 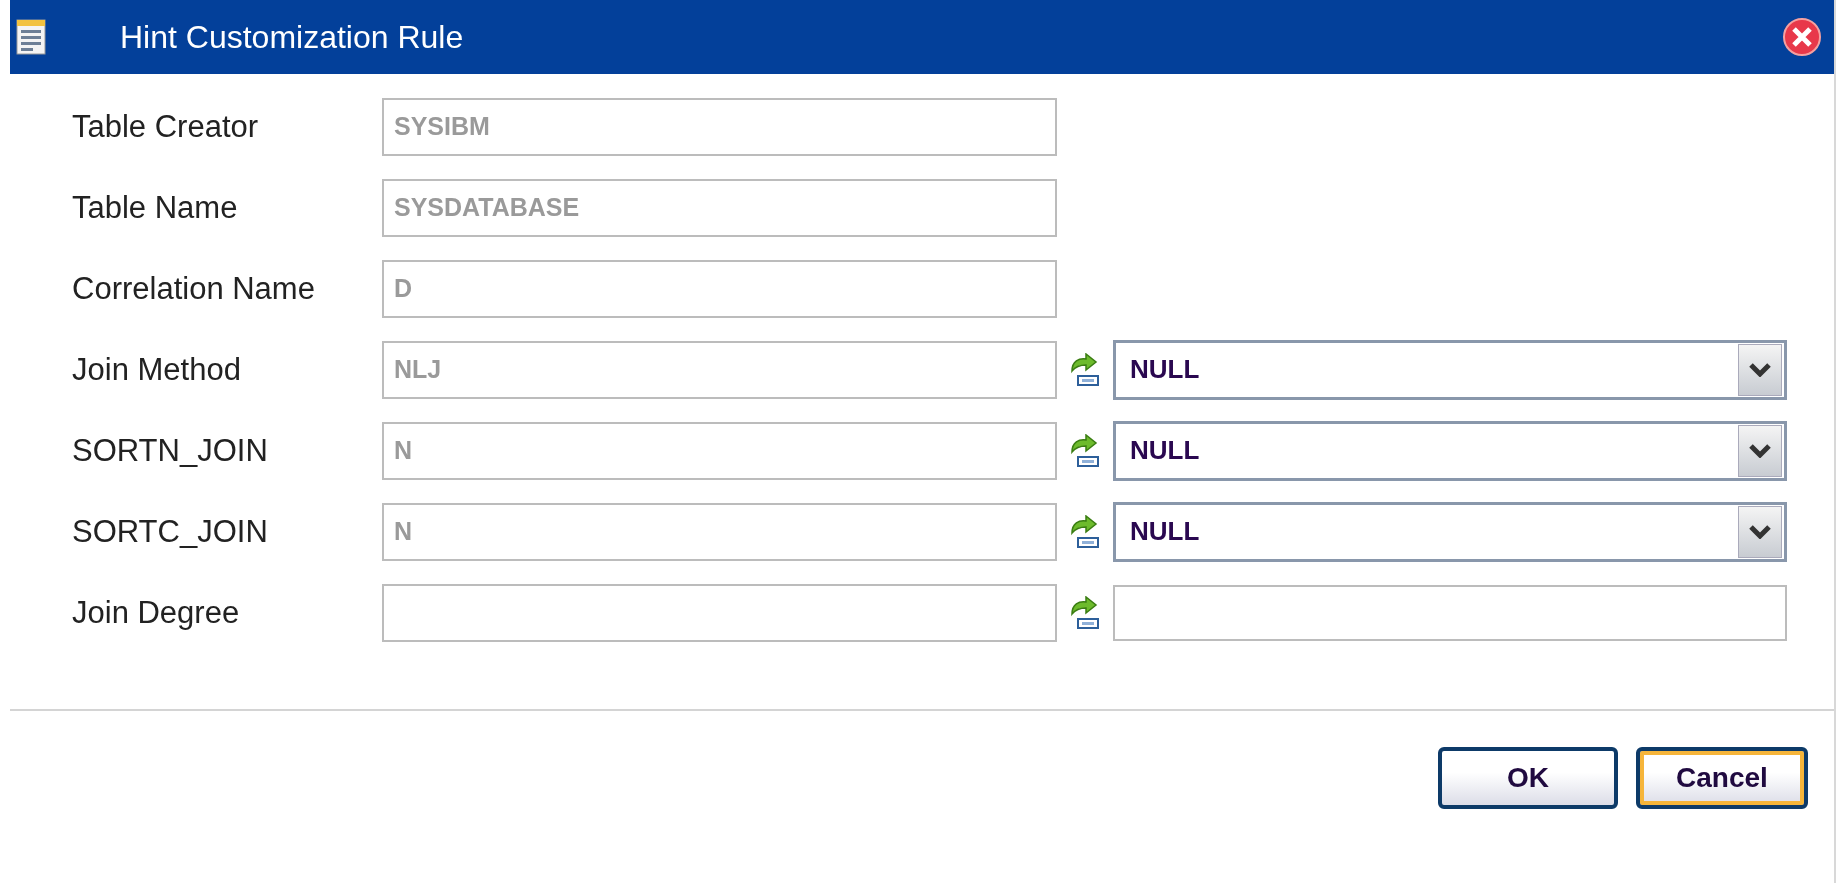 I want to click on window-title: Hint Customization Rule, so click(x=292, y=37).